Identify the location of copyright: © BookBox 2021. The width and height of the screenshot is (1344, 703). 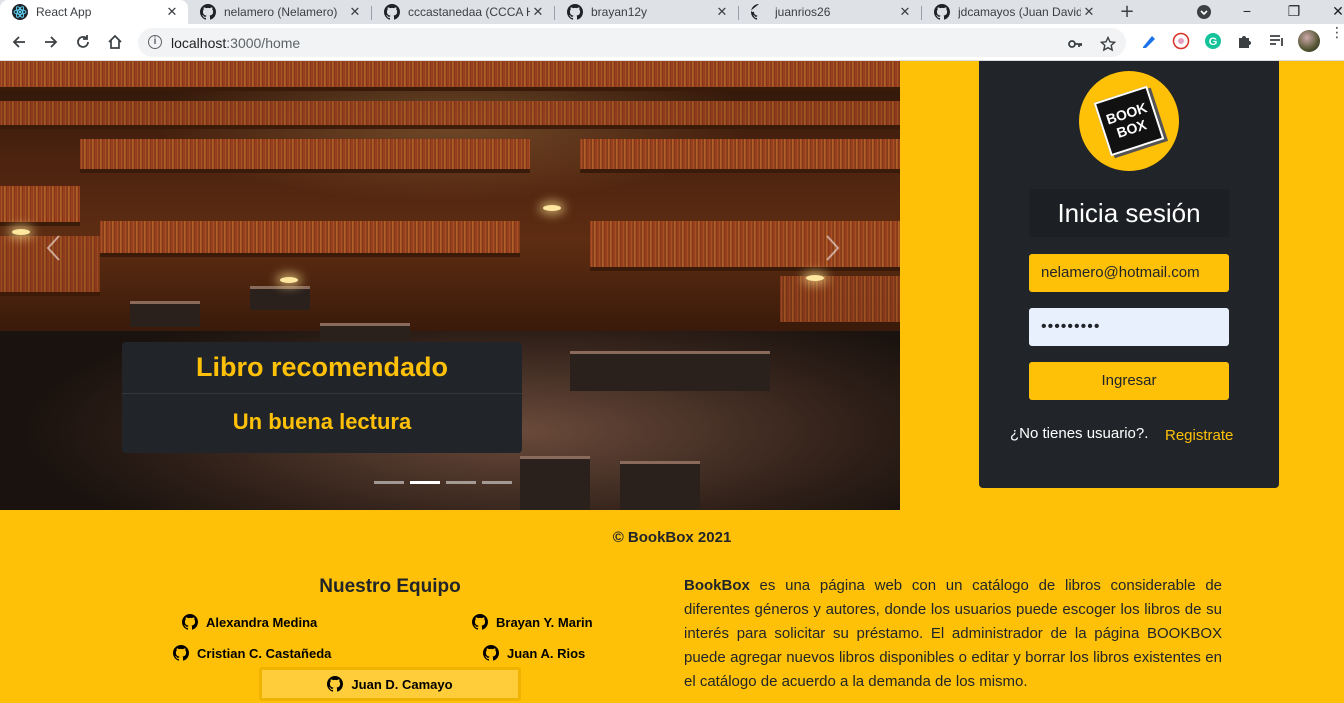
(672, 537).